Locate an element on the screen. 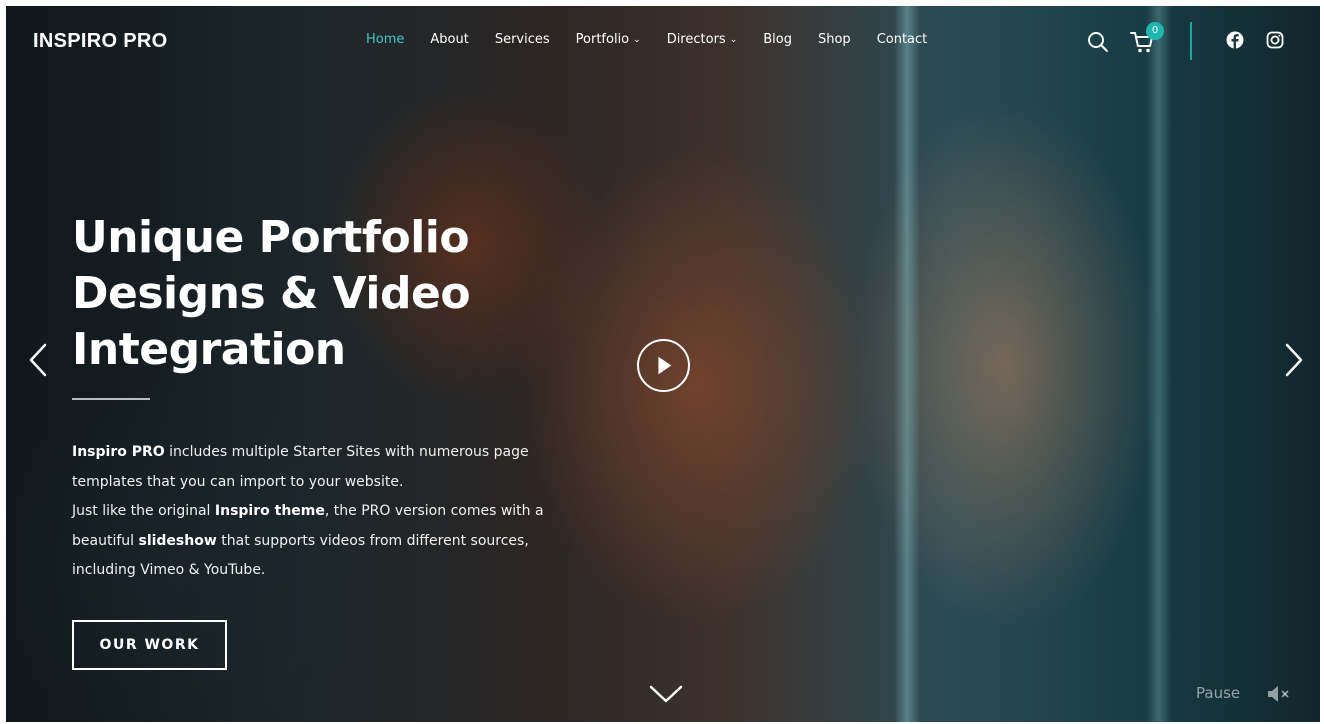 The image size is (1324, 724). nav-item-directors: Directors ⌄ is located at coordinates (702, 39).